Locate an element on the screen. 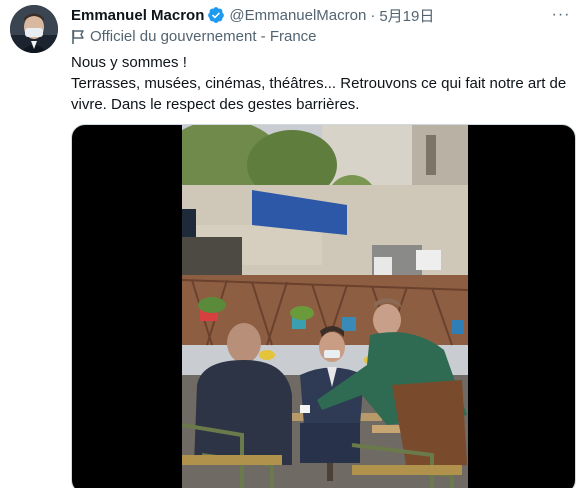  verified-badge-icon is located at coordinates (216, 15).